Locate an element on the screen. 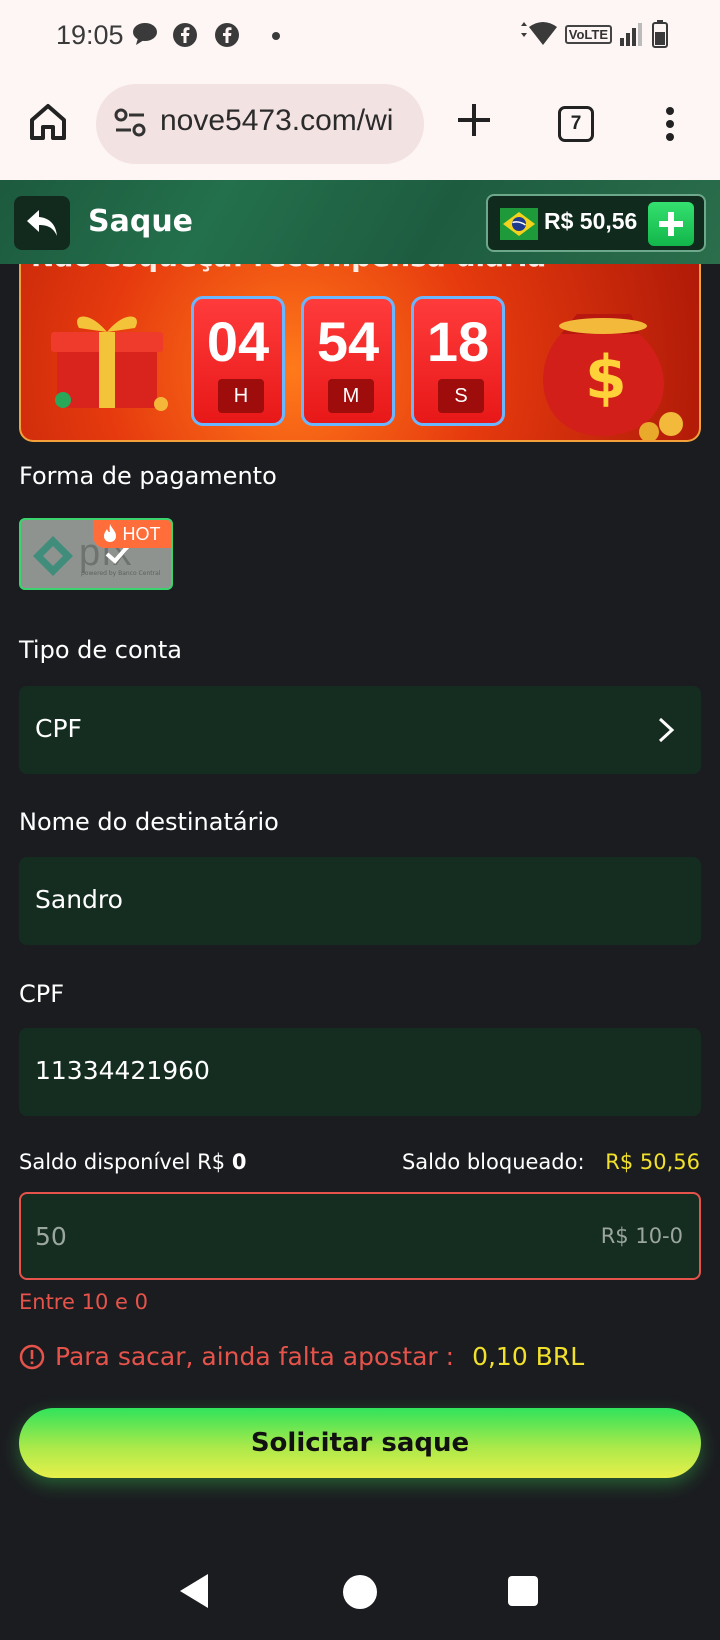 The width and height of the screenshot is (720, 1640). site-settings-icon is located at coordinates (130, 123).